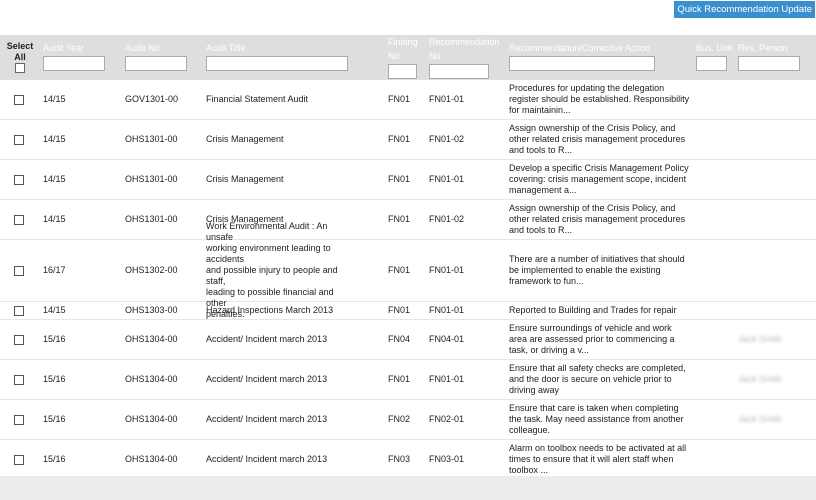  What do you see at coordinates (268, 253) in the screenshot?
I see `cell-audit-title-line: working environment leading to accidents` at bounding box center [268, 253].